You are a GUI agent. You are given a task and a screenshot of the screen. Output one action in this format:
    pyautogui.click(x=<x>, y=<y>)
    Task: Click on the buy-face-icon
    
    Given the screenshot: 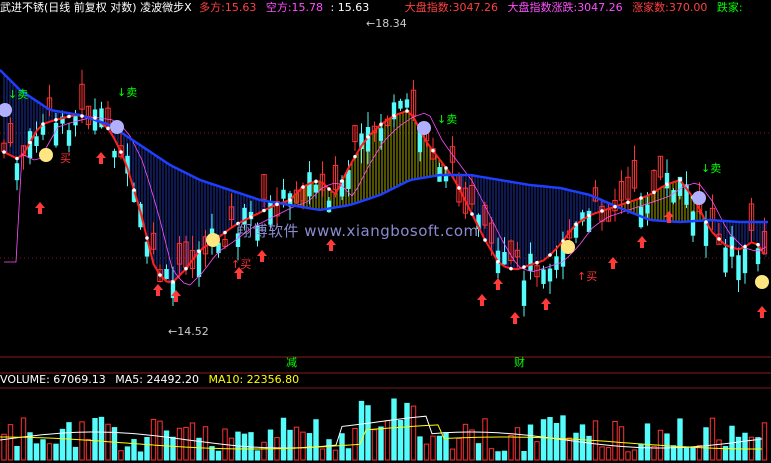 What is the action you would take?
    pyautogui.click(x=762, y=282)
    